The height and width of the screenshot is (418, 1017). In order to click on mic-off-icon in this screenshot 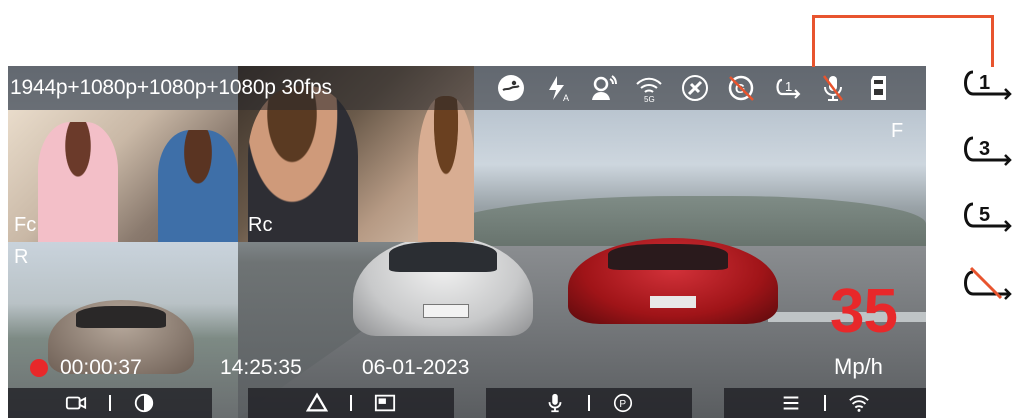, I will do `click(833, 88)`.